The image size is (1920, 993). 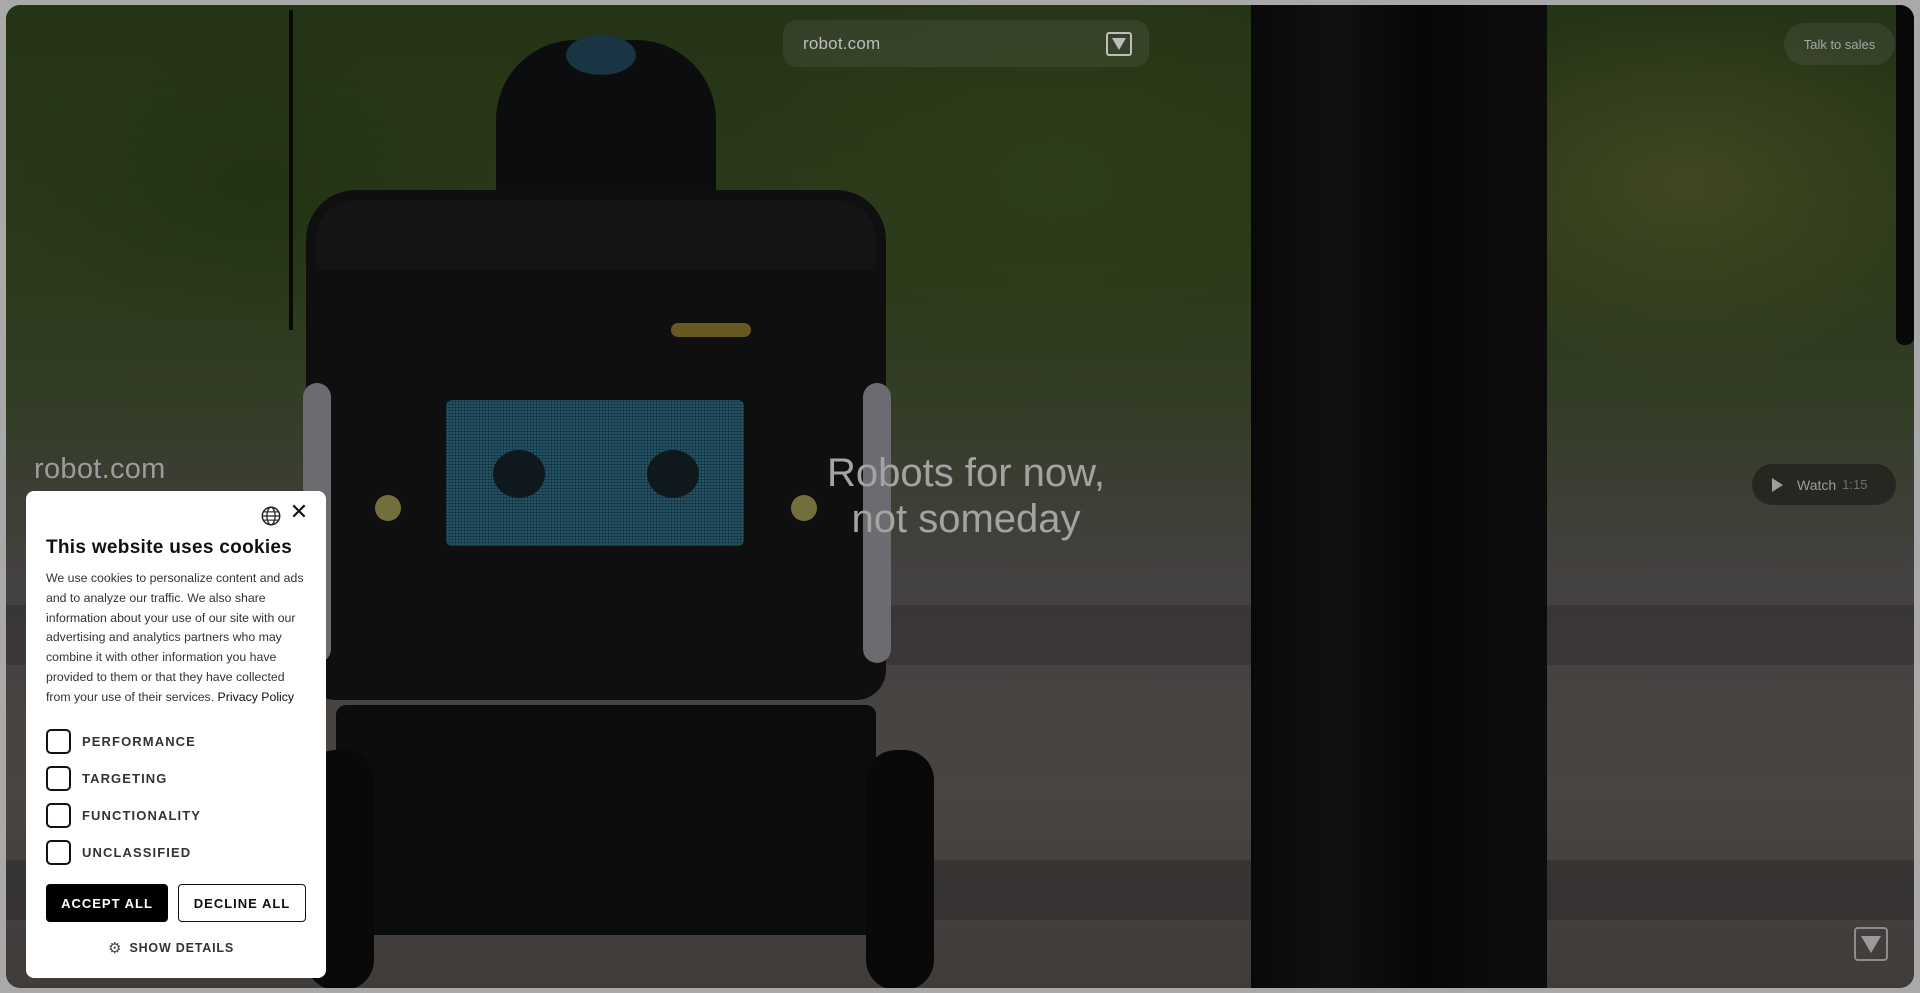 What do you see at coordinates (181, 948) in the screenshot?
I see `show-details-label: SHOW DETAILS` at bounding box center [181, 948].